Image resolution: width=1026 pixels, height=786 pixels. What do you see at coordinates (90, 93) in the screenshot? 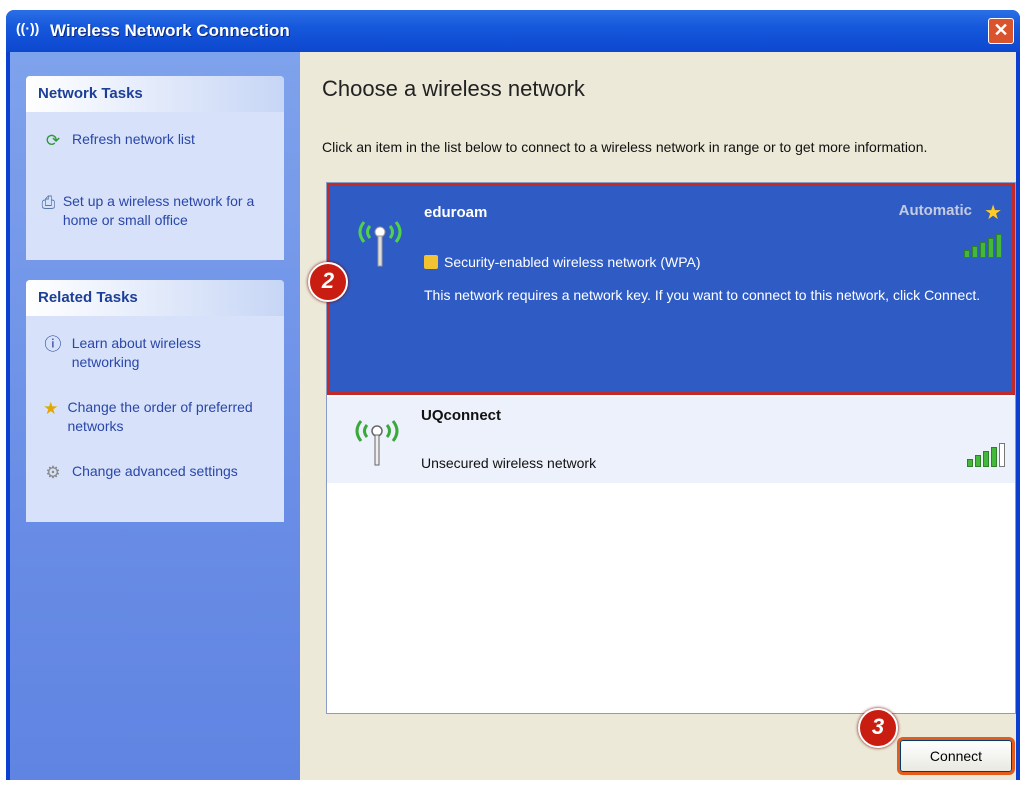
I see `network-tasks-title: Network Tasks` at bounding box center [90, 93].